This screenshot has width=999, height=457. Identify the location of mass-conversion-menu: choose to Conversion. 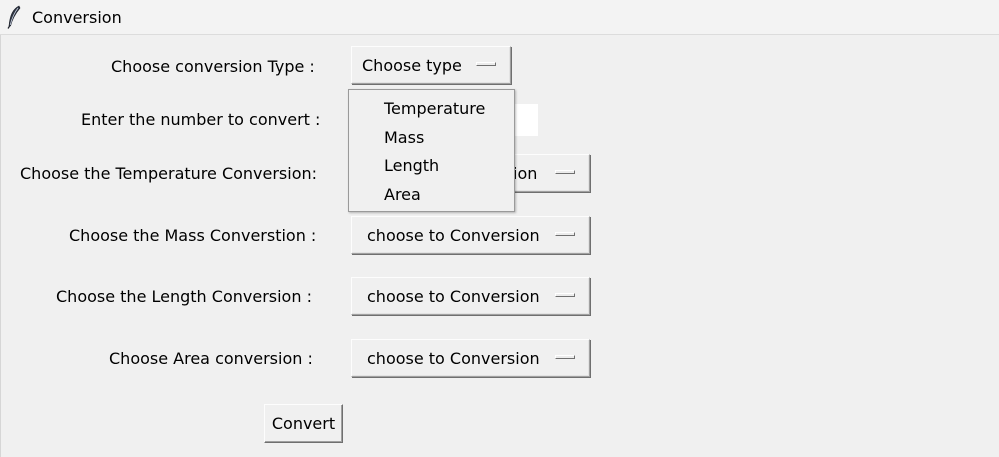
(470, 235).